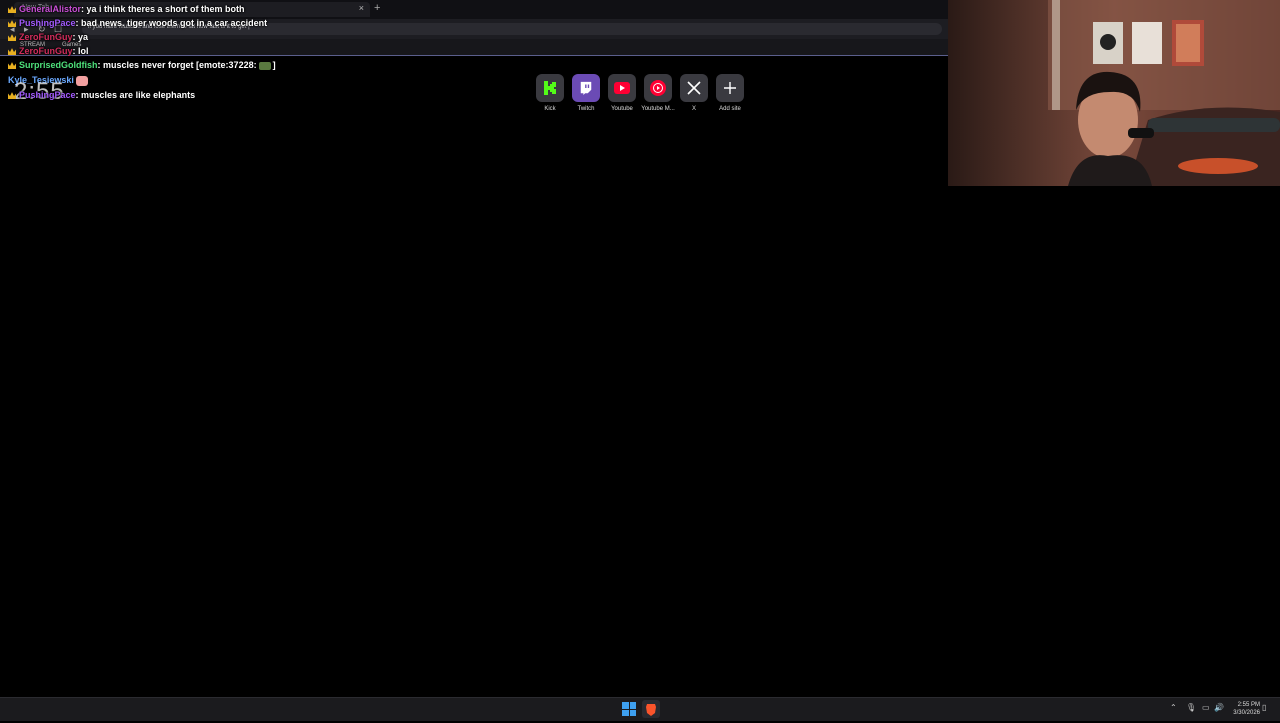 This screenshot has height=723, width=1280. I want to click on chat-text: : ya, so click(80, 37).